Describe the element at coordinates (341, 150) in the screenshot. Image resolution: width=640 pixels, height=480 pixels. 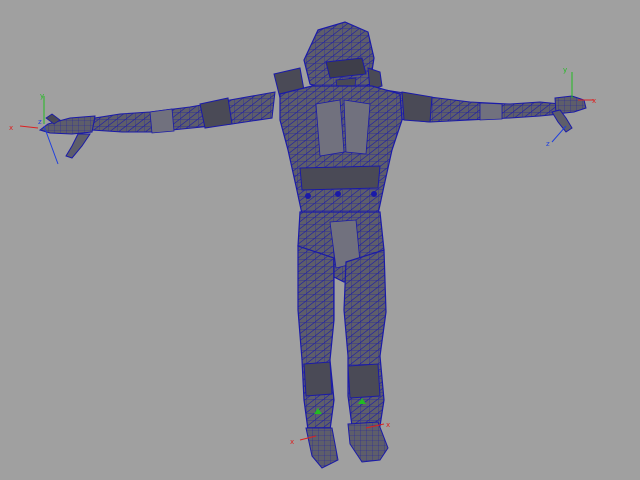
I see `torso-mesh` at that location.